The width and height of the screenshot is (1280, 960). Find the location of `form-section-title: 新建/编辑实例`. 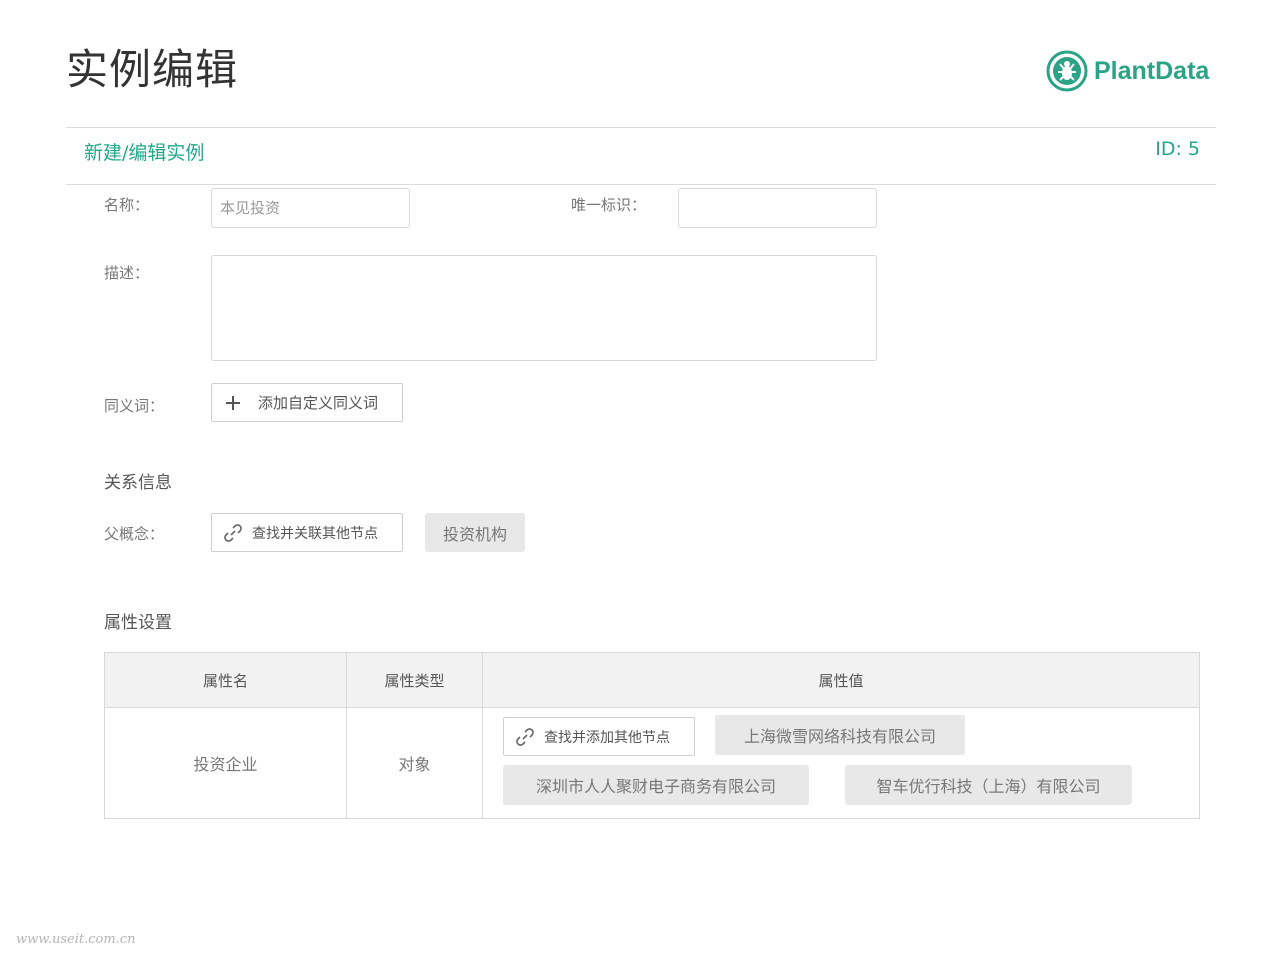

form-section-title: 新建/编辑实例 is located at coordinates (144, 153).